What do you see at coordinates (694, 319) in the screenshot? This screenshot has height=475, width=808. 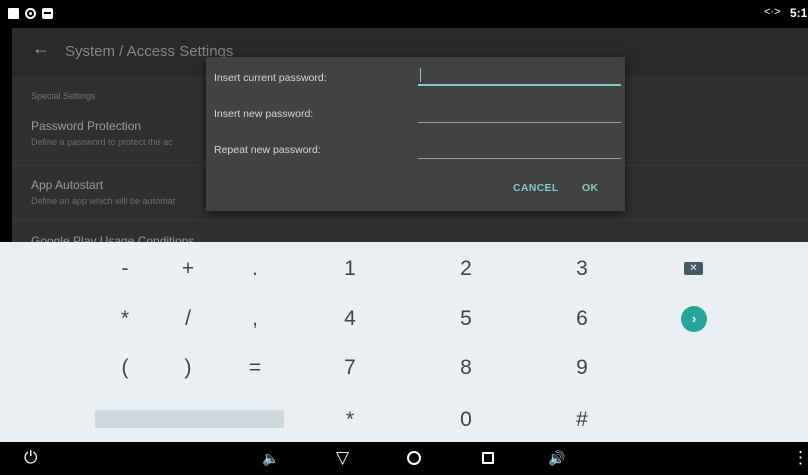 I see `go-arrow-icon: ›` at bounding box center [694, 319].